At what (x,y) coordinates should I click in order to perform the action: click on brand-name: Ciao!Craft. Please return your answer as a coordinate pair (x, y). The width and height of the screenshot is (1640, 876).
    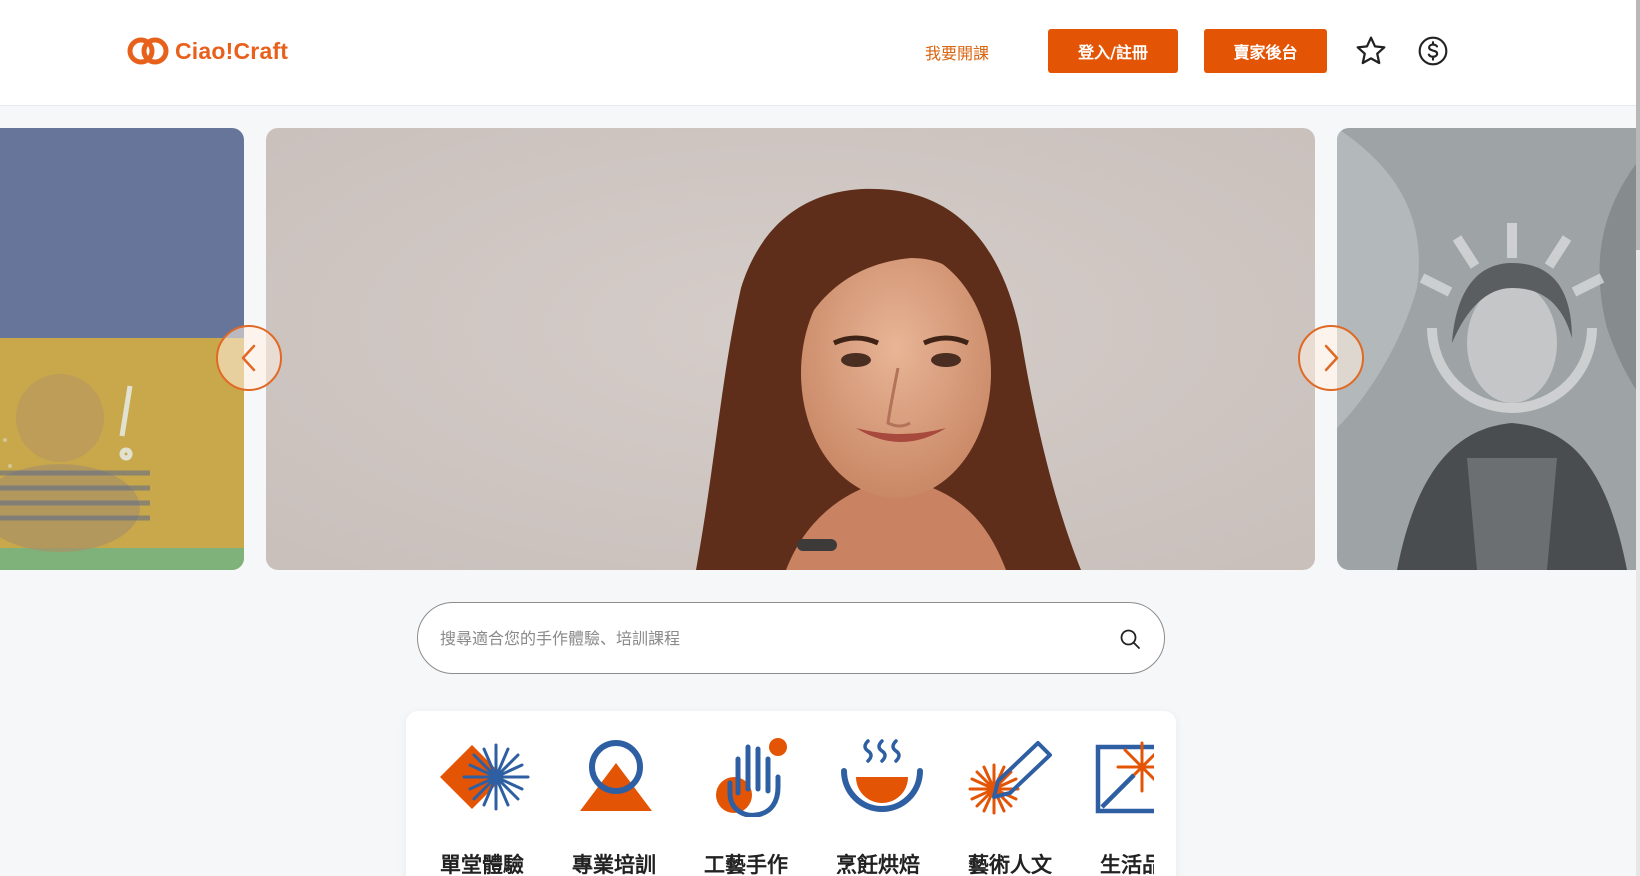
    Looking at the image, I should click on (232, 50).